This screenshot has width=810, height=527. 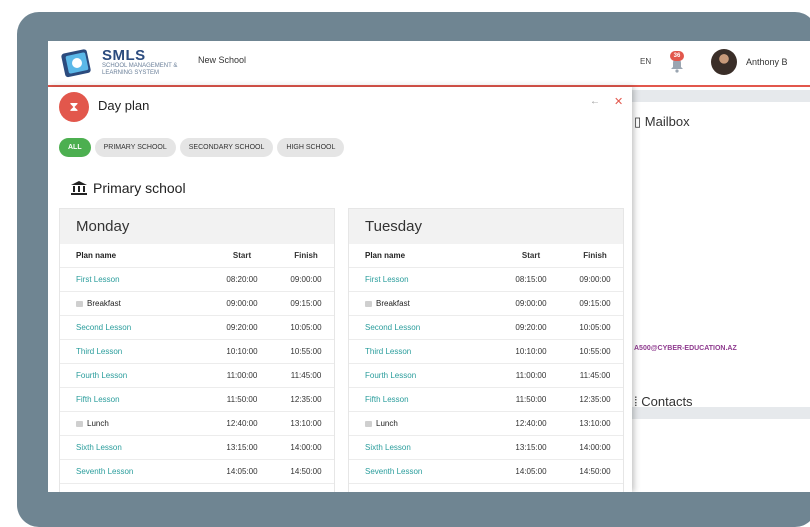 I want to click on mailbox-heading: ▯ Mailbox, so click(x=662, y=122).